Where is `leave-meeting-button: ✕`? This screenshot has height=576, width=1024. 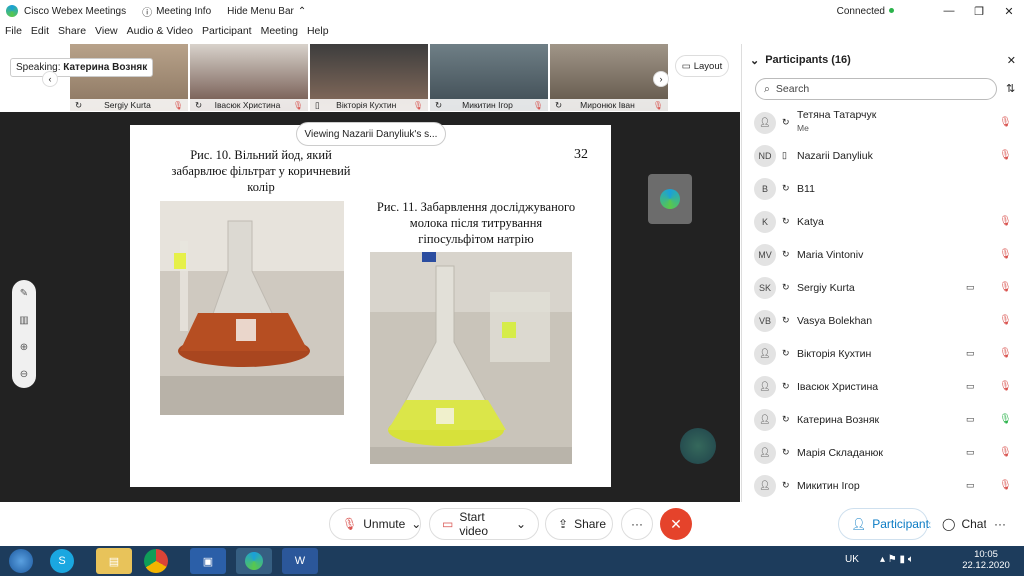
leave-meeting-button: ✕ is located at coordinates (676, 524).